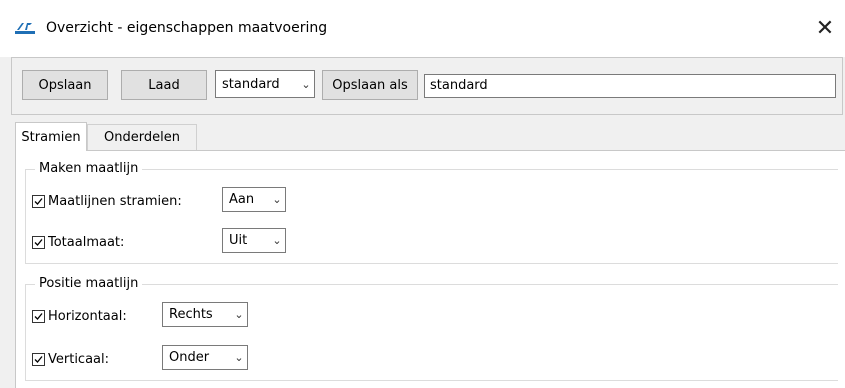 Image resolution: width=845 pixels, height=388 pixels. Describe the element at coordinates (86, 242) in the screenshot. I see `label-totaalmaat: Totaalmaat:` at that location.